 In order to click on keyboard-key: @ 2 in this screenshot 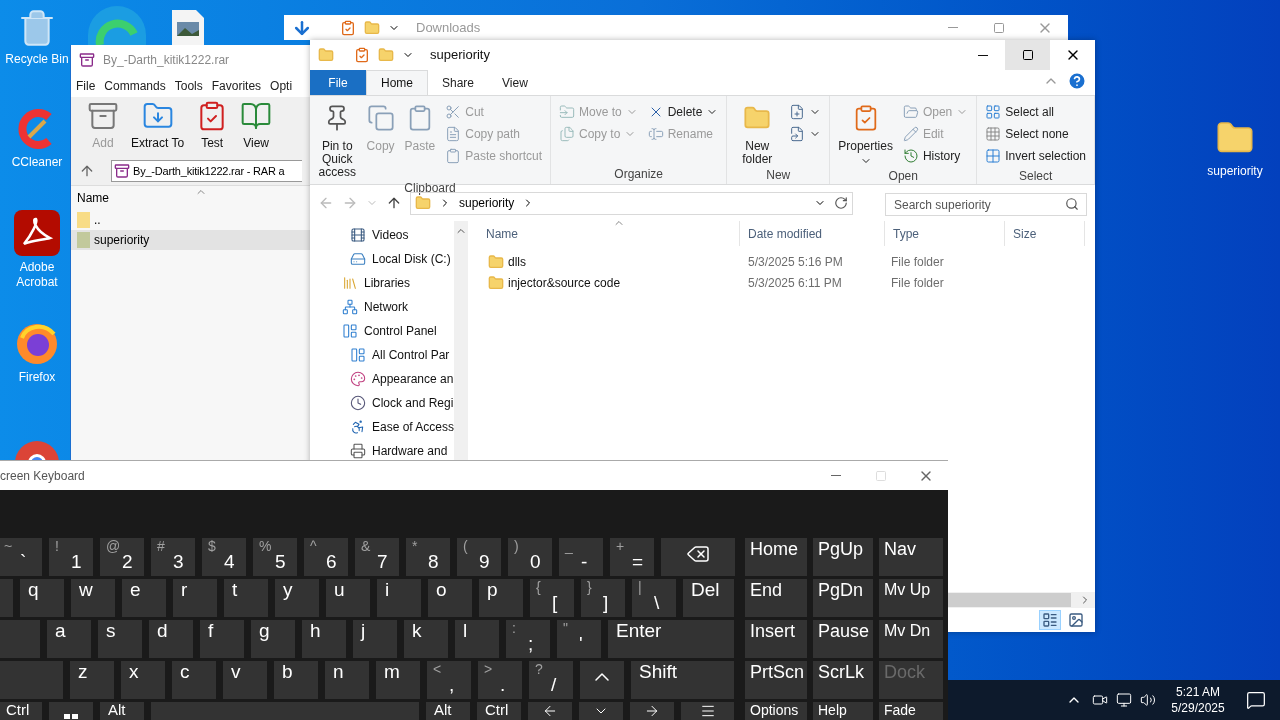, I will do `click(122, 557)`.